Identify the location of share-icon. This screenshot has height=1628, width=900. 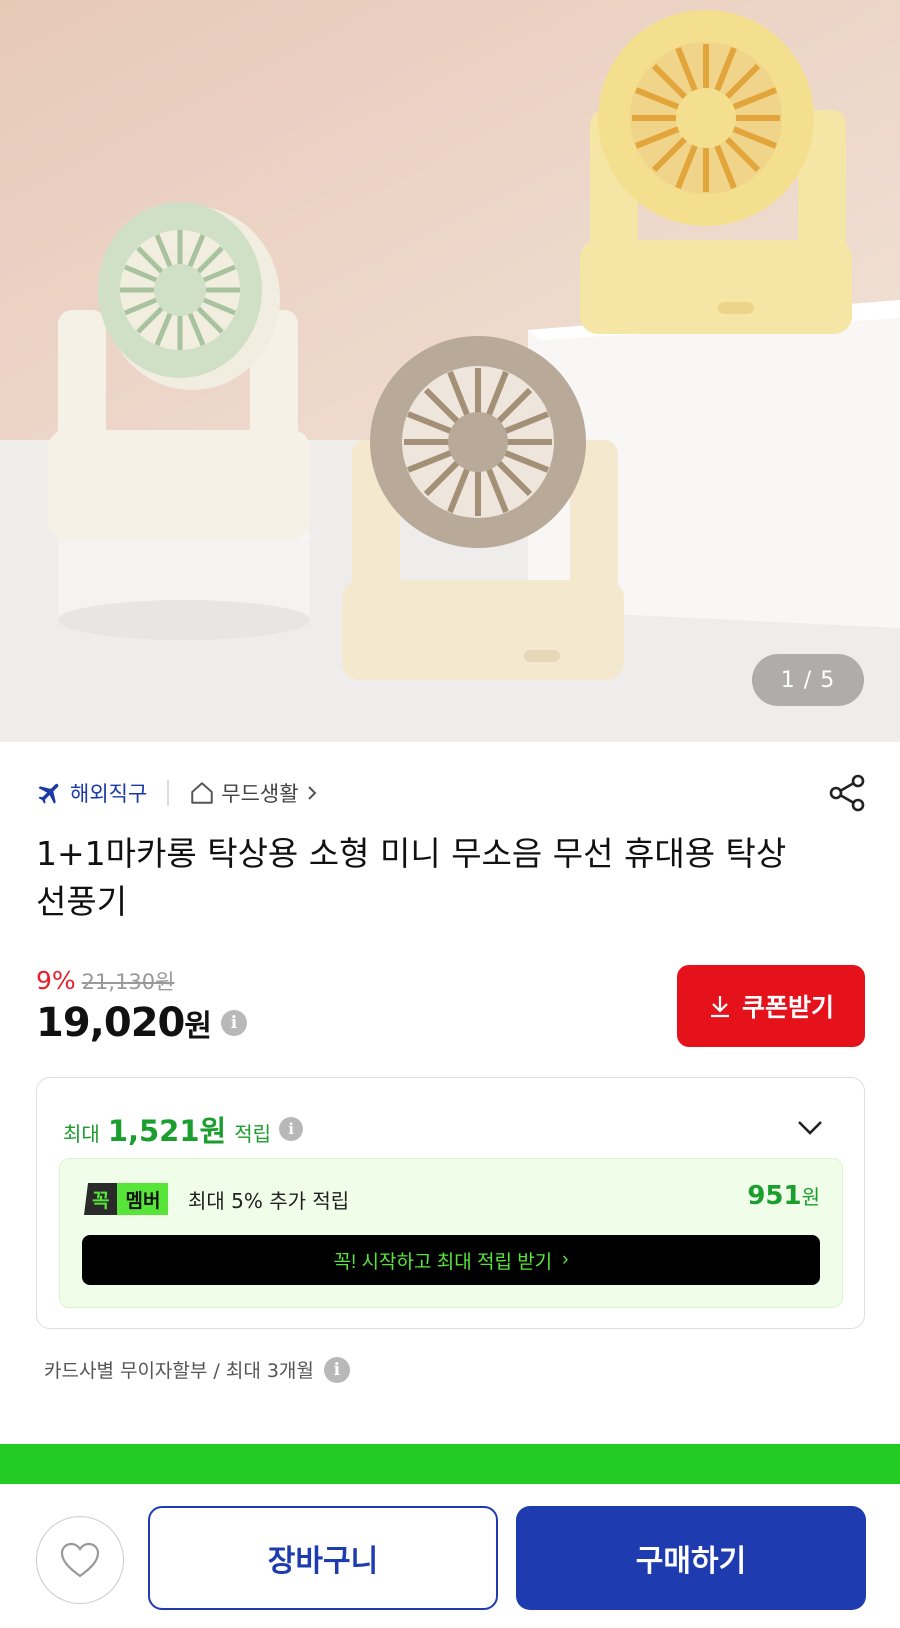
(847, 793).